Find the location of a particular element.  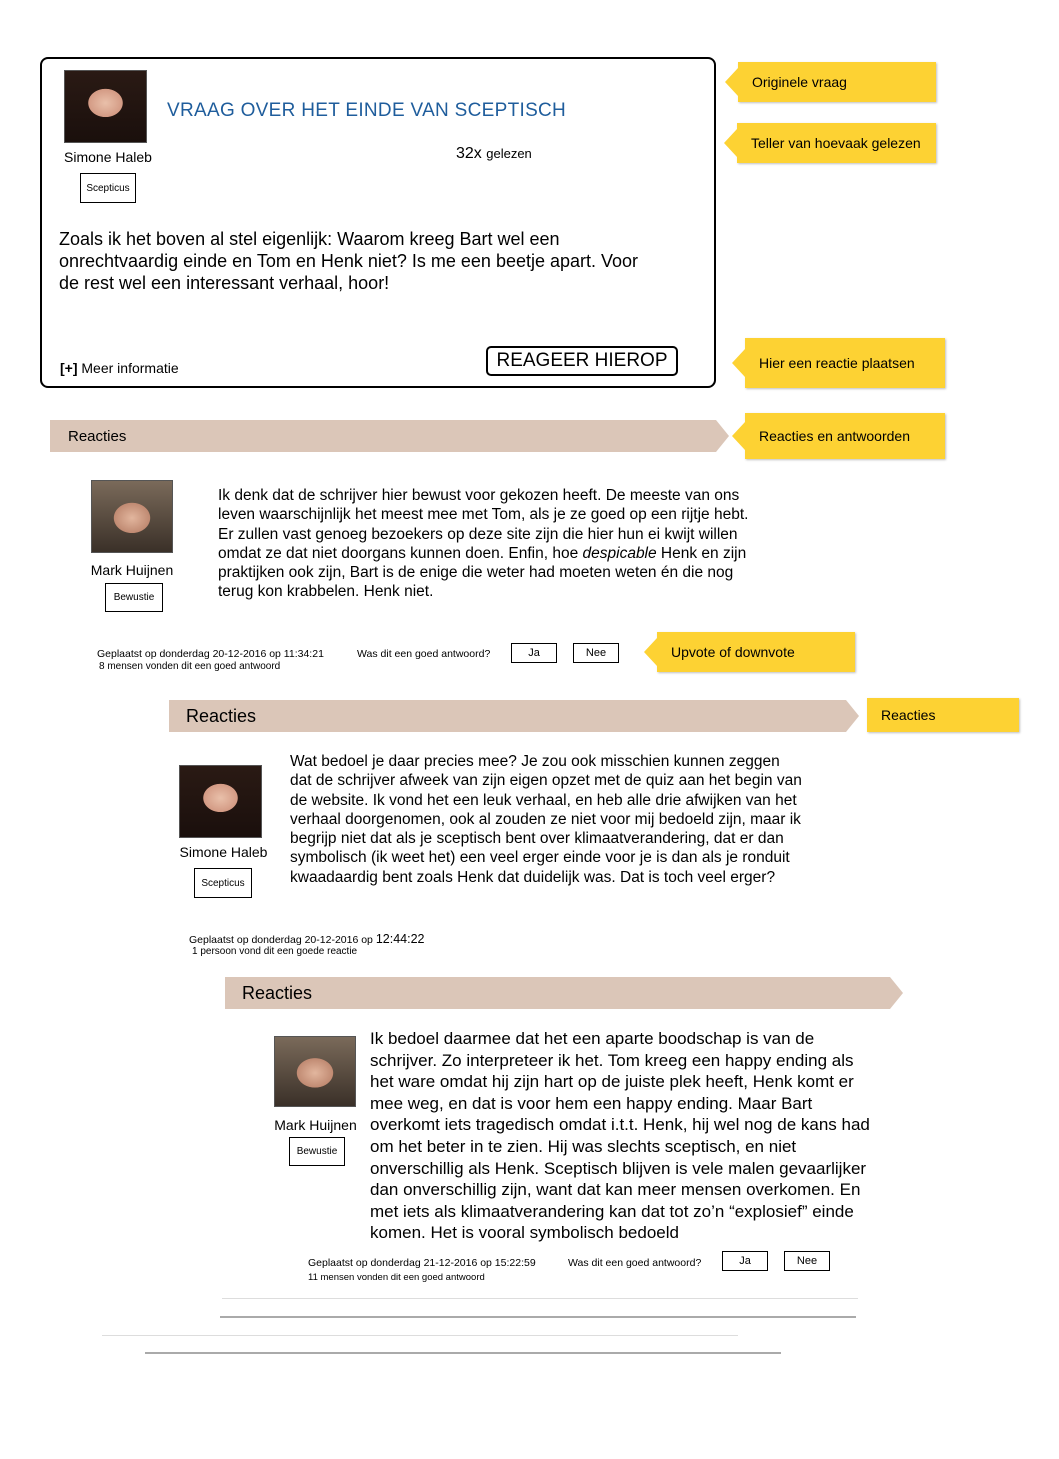

read-count: 32x is located at coordinates (469, 153).